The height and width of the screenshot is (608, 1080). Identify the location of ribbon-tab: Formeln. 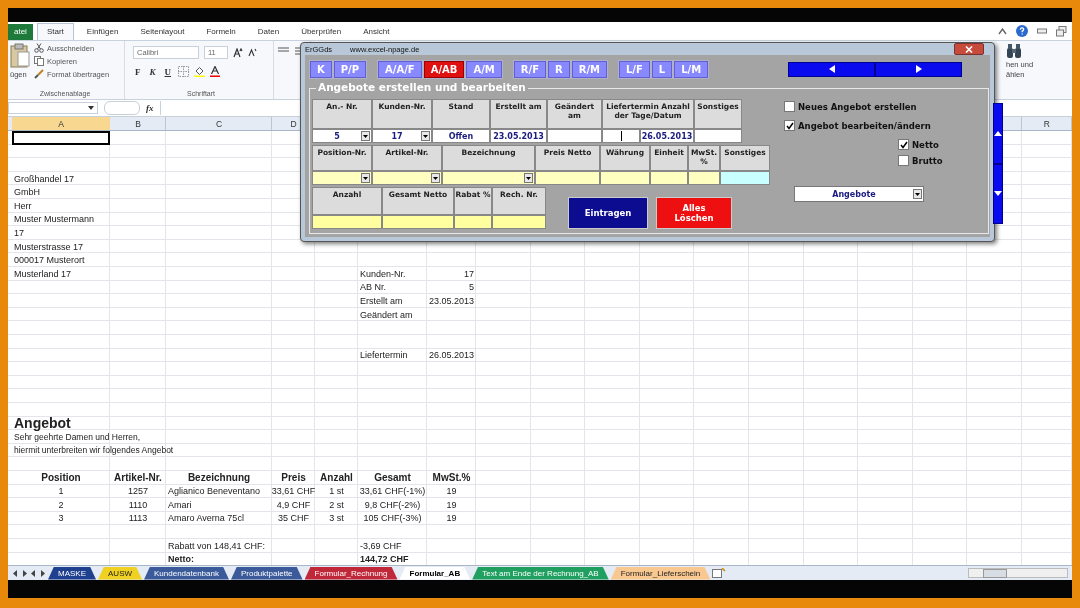
(221, 32).